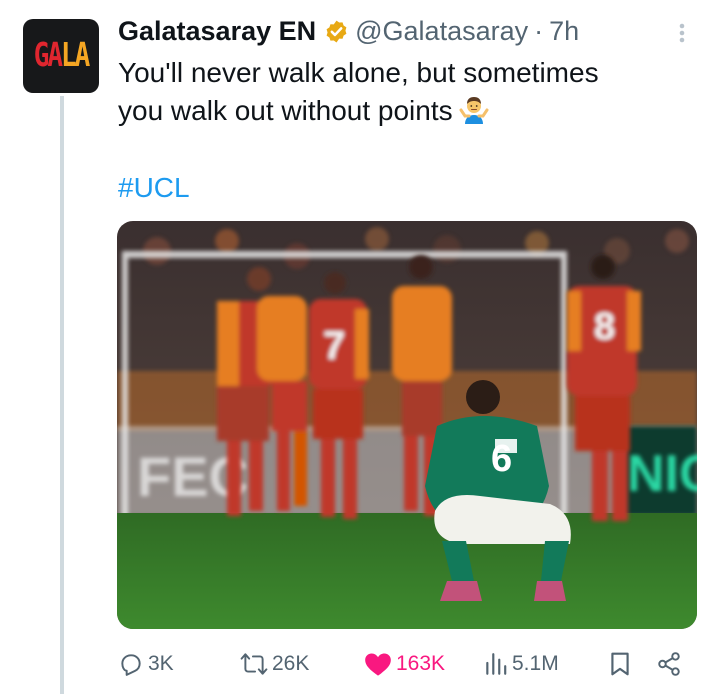  I want to click on verified-badge-icon, so click(336, 31).